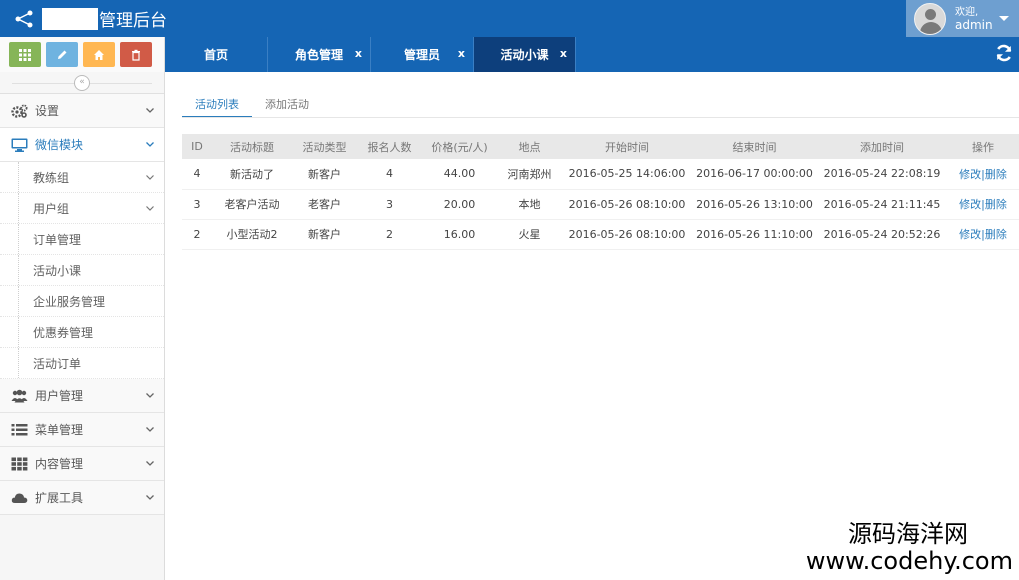 This screenshot has width=1019, height=580. I want to click on cell-location: 河南郑州, so click(529, 174).